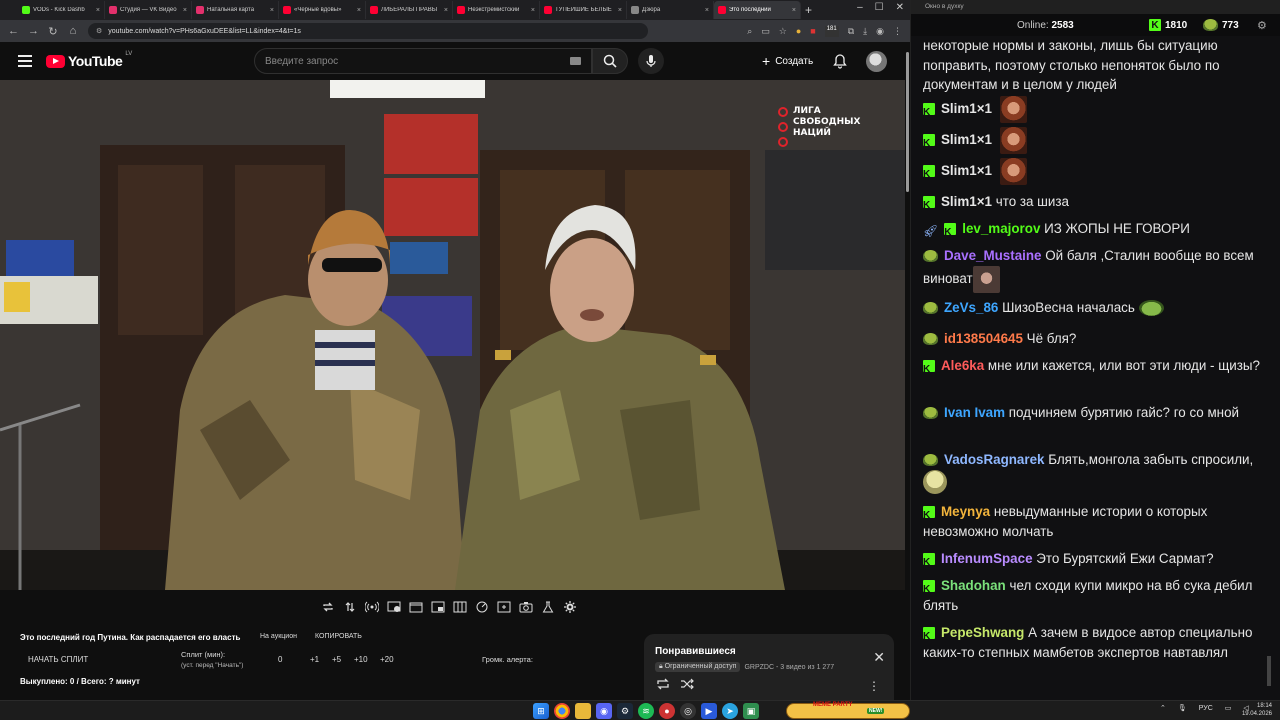 Image resolution: width=1280 pixels, height=720 pixels. What do you see at coordinates (278, 636) in the screenshot?
I see `auction-button: На аукцион` at bounding box center [278, 636].